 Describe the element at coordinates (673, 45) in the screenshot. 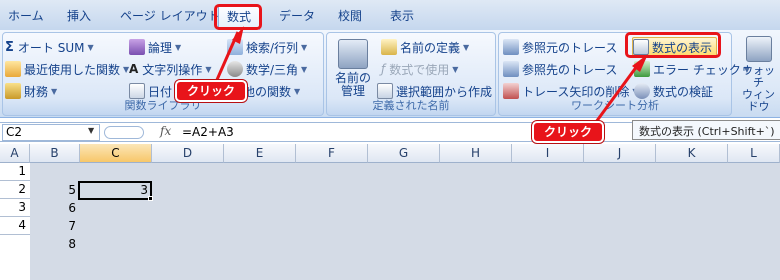

I see `highlight-show-formulas` at that location.